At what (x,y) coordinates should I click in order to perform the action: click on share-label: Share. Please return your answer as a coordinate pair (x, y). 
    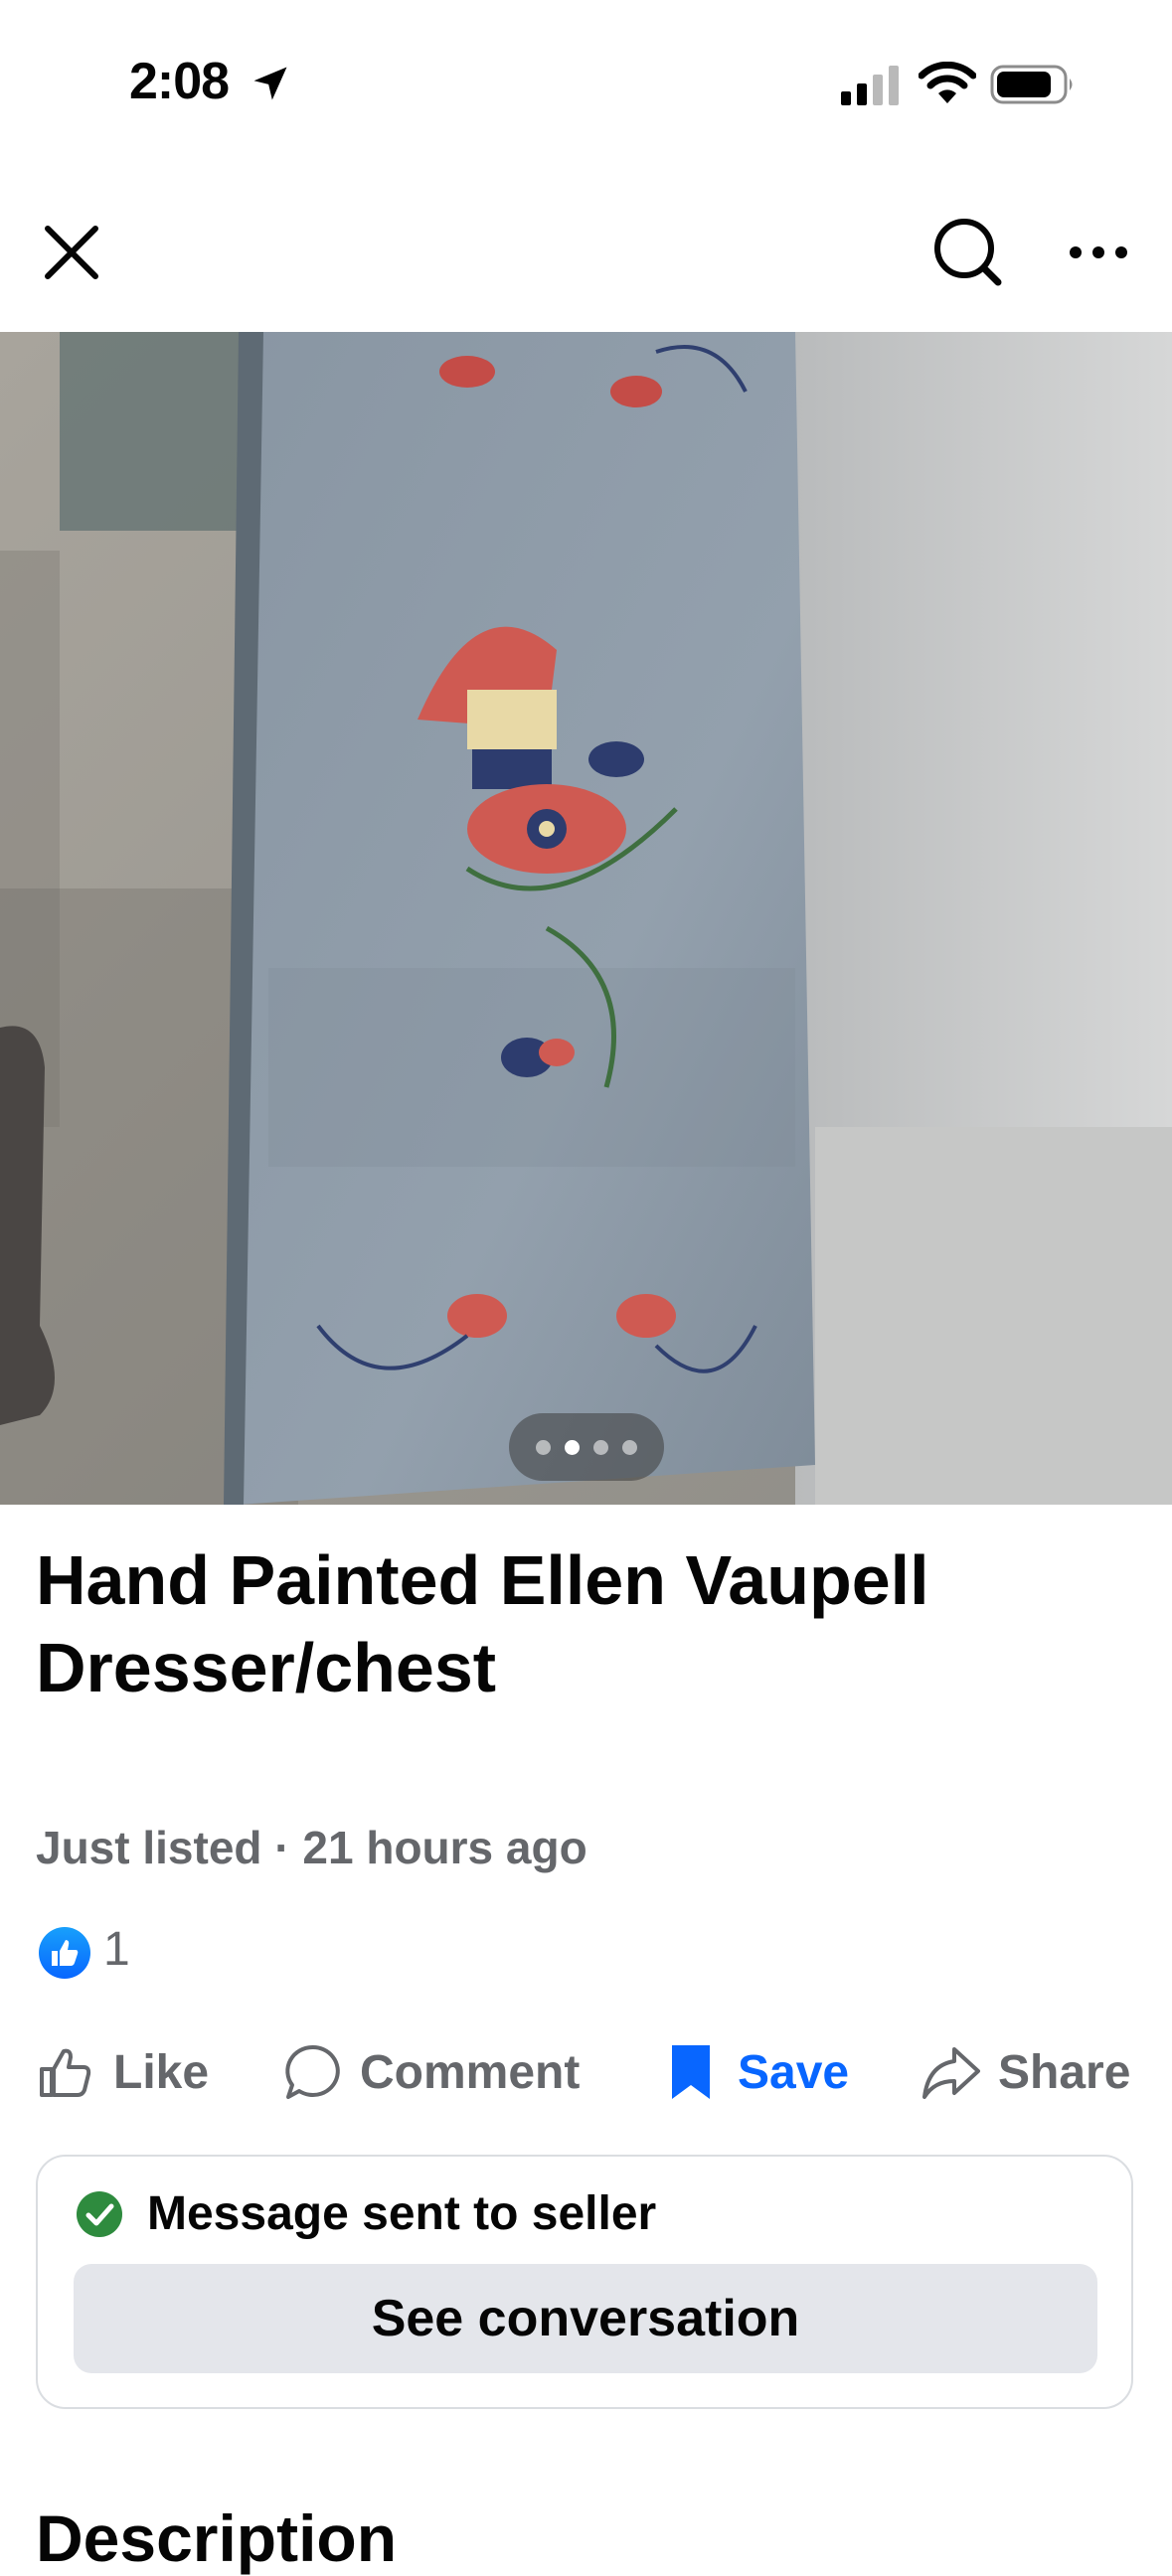
    Looking at the image, I should click on (1064, 2072).